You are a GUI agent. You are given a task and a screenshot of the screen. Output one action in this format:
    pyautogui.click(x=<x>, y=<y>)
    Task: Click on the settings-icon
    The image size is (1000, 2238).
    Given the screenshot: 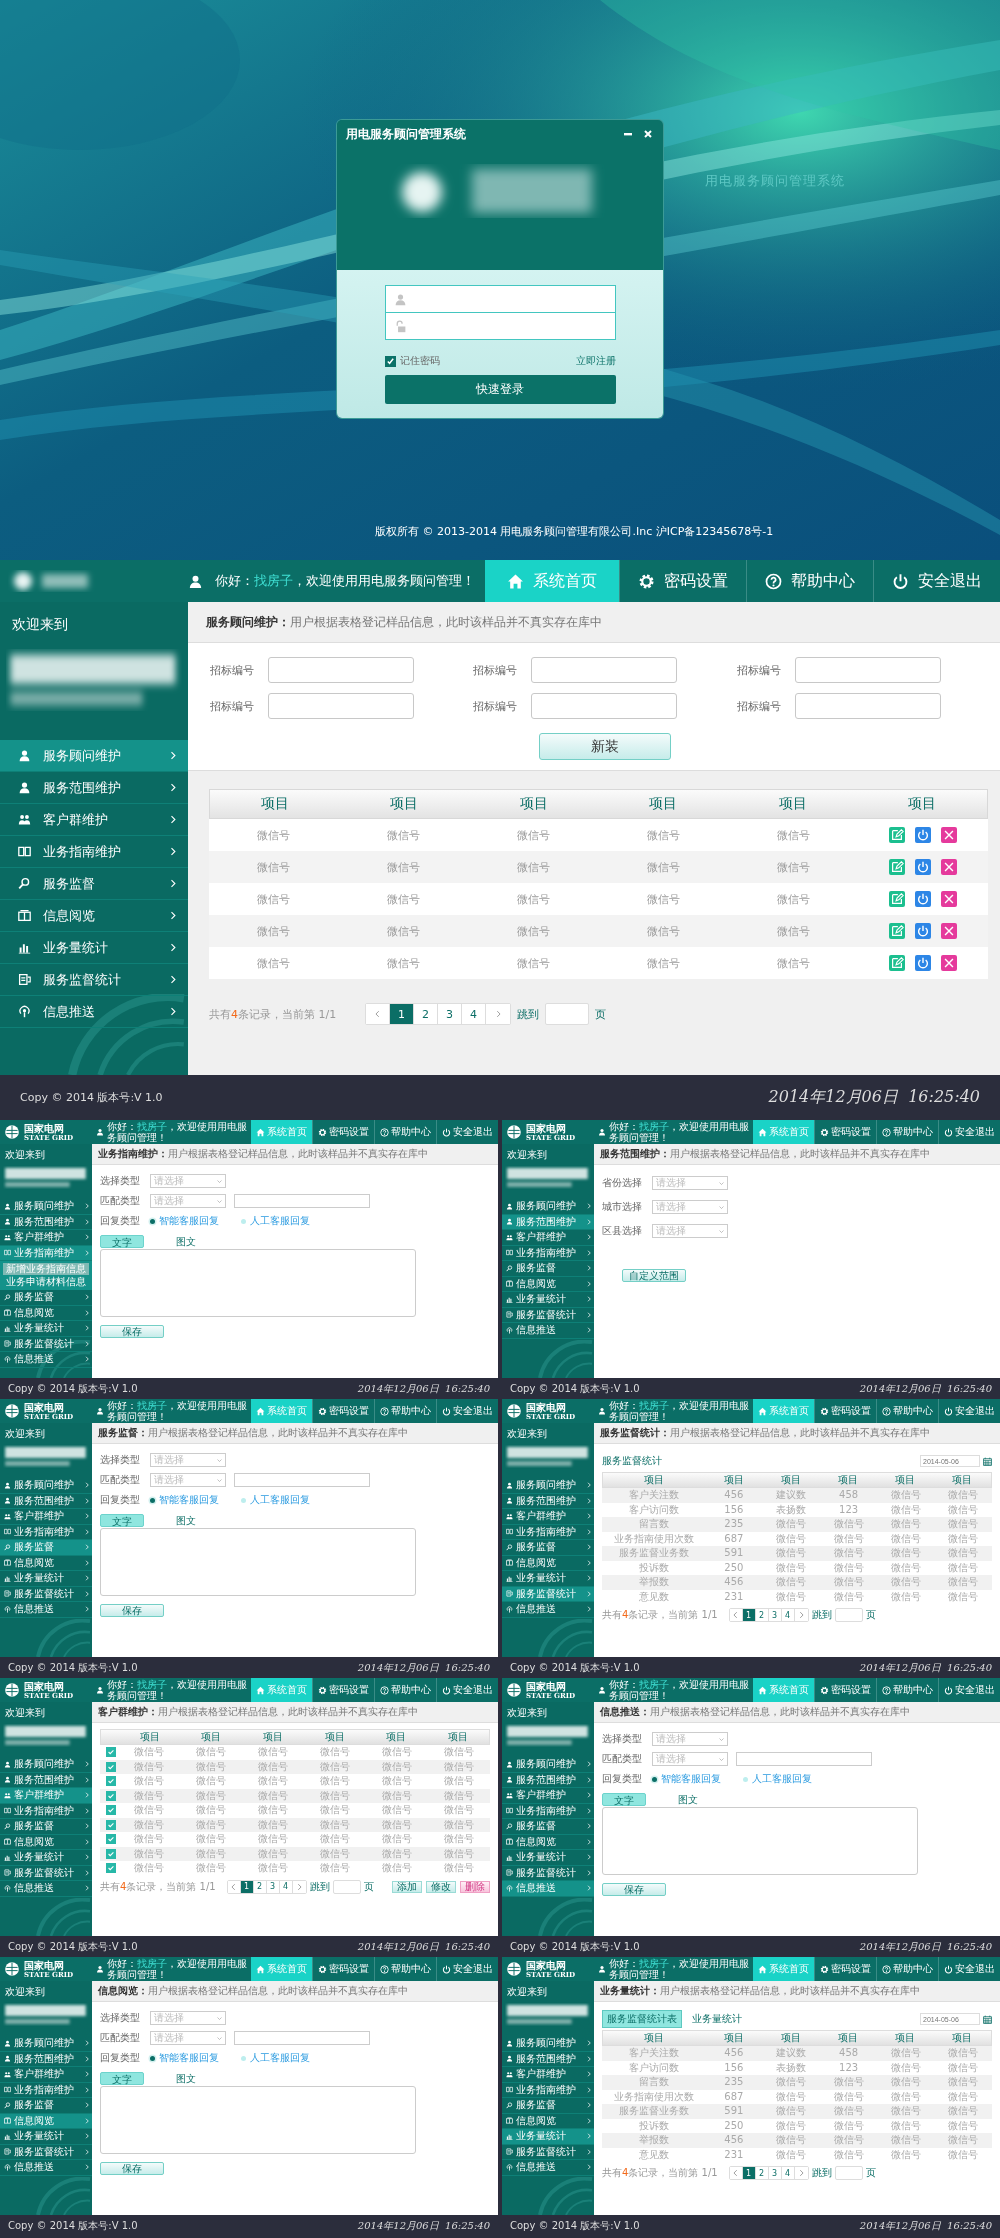 What is the action you would take?
    pyautogui.click(x=322, y=1690)
    